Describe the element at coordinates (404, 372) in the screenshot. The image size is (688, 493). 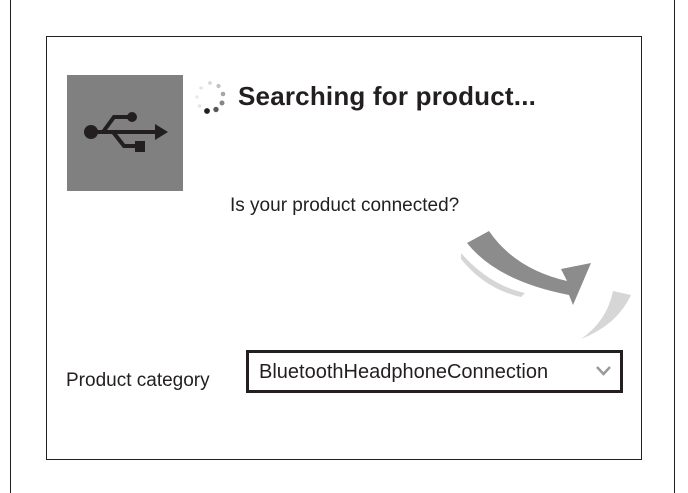
I see `product-category-value: BluetoothHeadphoneConnection` at that location.